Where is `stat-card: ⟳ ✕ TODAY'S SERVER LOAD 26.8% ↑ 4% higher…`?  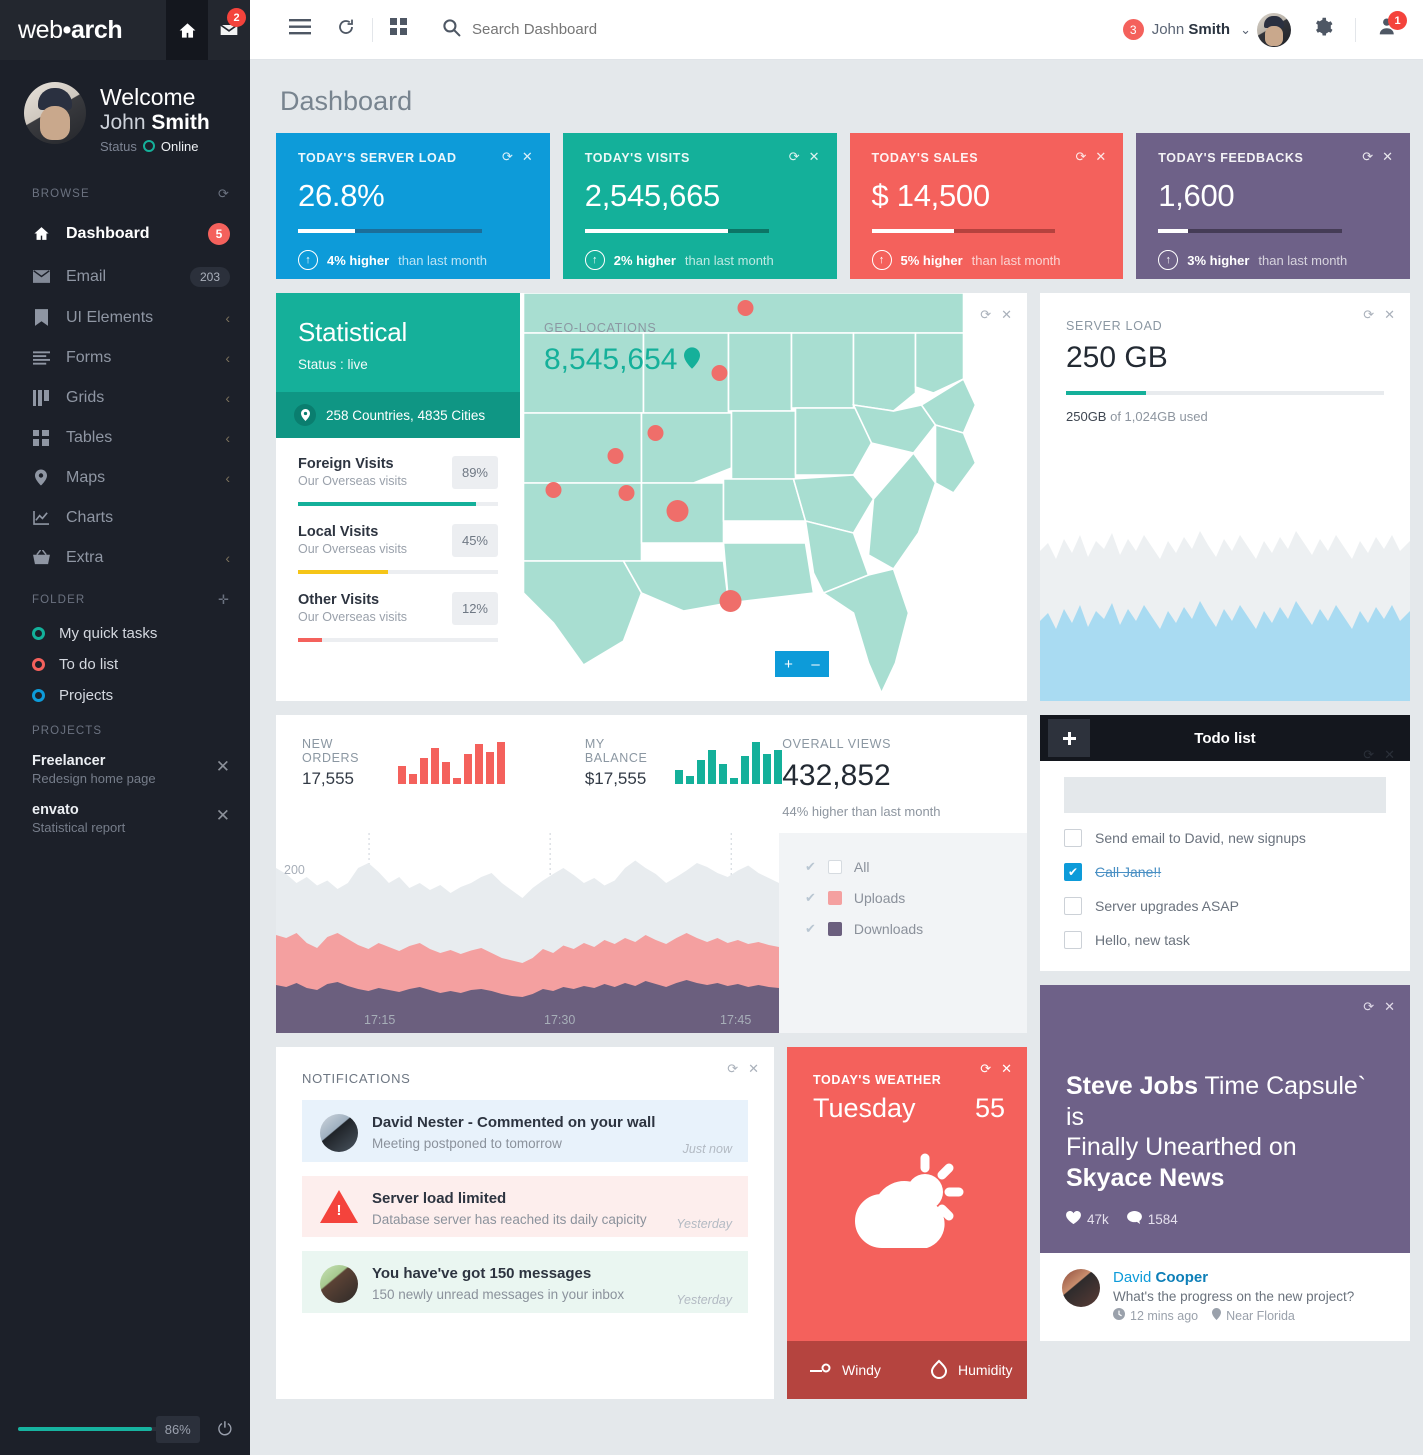 stat-card: ⟳ ✕ TODAY'S SERVER LOAD 26.8% ↑ 4% higher… is located at coordinates (413, 206).